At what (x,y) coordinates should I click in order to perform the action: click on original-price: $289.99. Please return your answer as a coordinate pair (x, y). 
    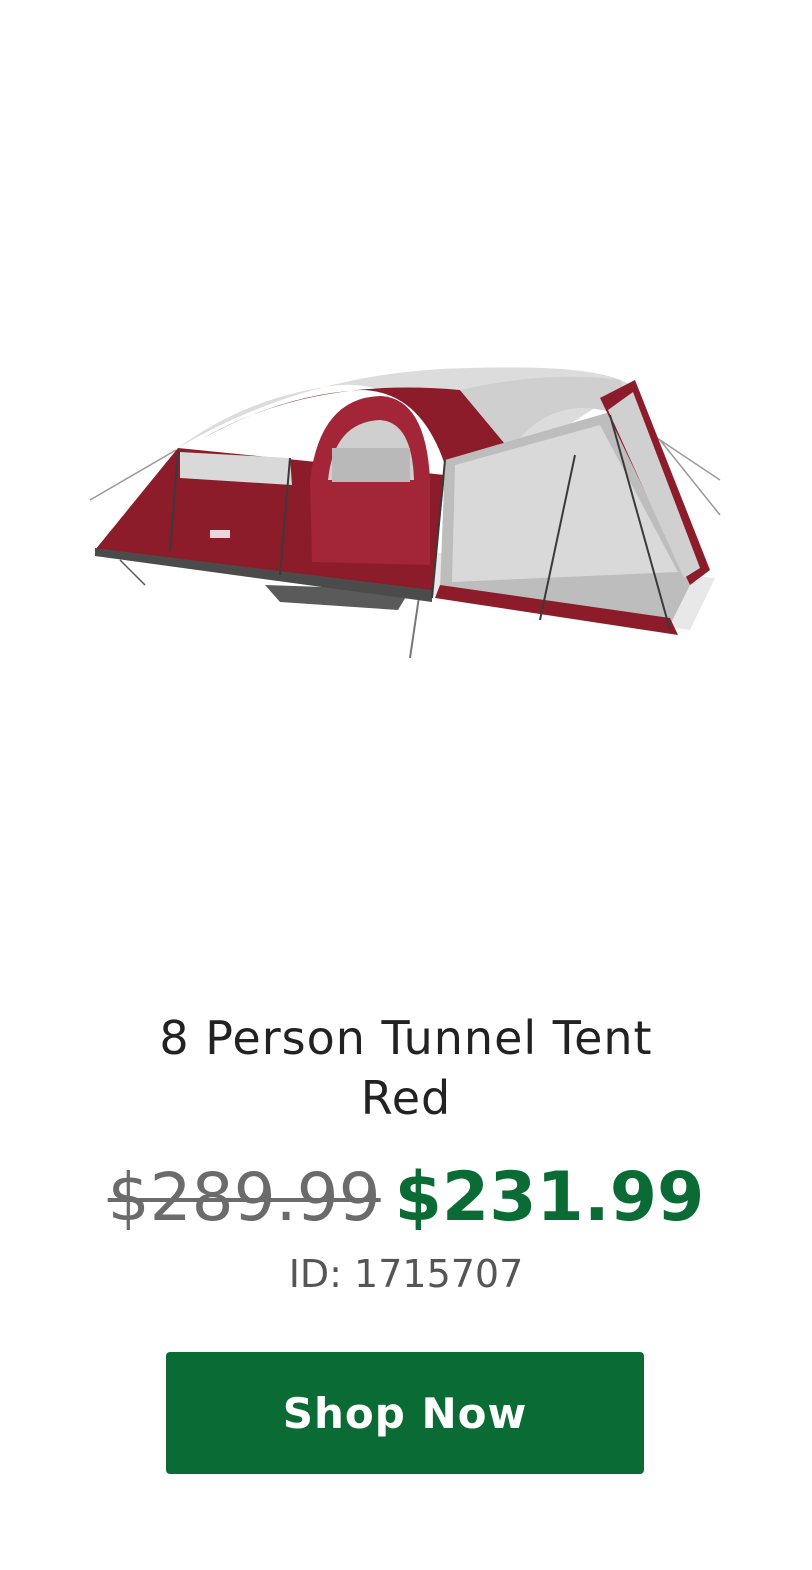
    Looking at the image, I should click on (244, 1197).